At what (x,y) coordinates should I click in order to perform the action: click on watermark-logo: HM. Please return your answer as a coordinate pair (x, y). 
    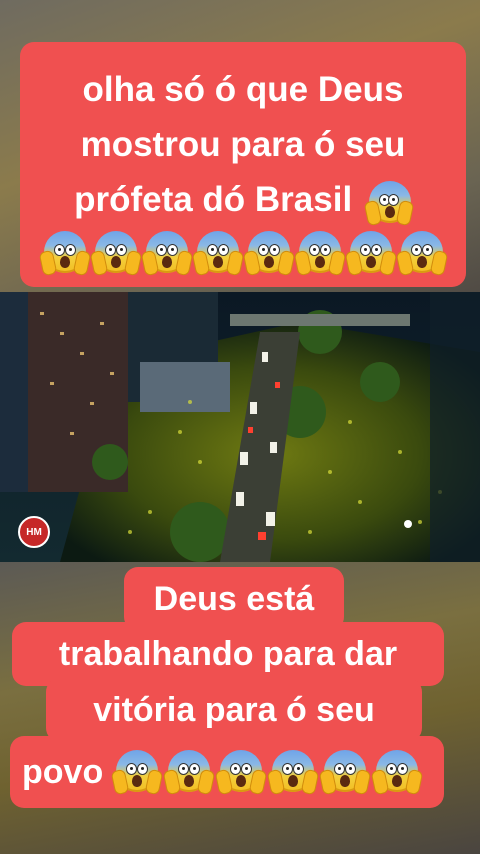
    Looking at the image, I should click on (34, 532).